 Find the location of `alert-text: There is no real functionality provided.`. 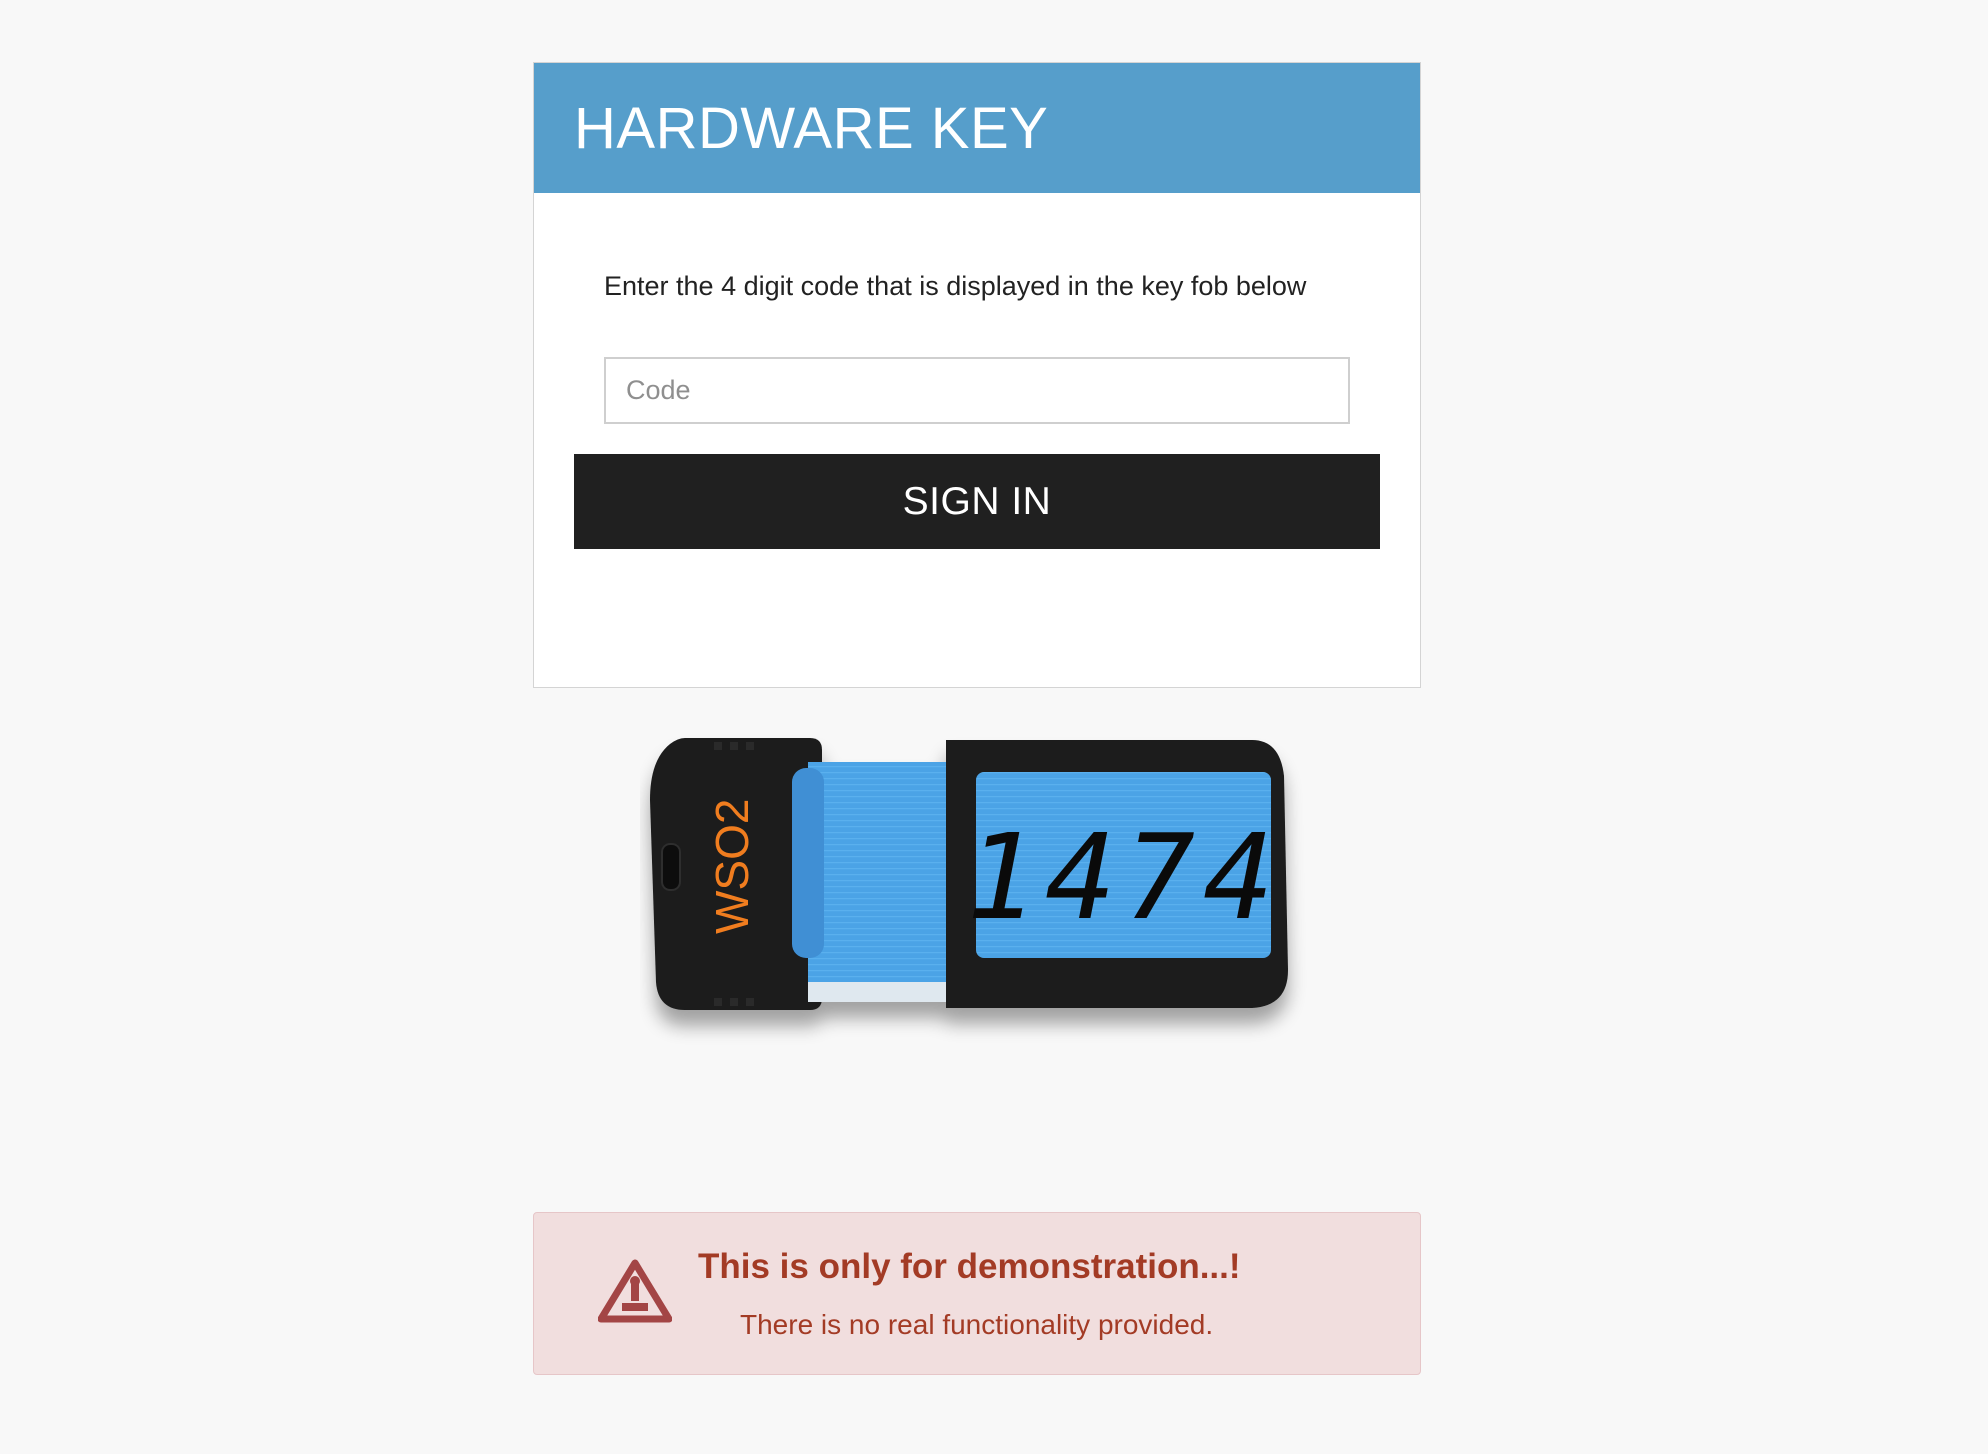

alert-text: There is no real functionality provided. is located at coordinates (977, 1324).